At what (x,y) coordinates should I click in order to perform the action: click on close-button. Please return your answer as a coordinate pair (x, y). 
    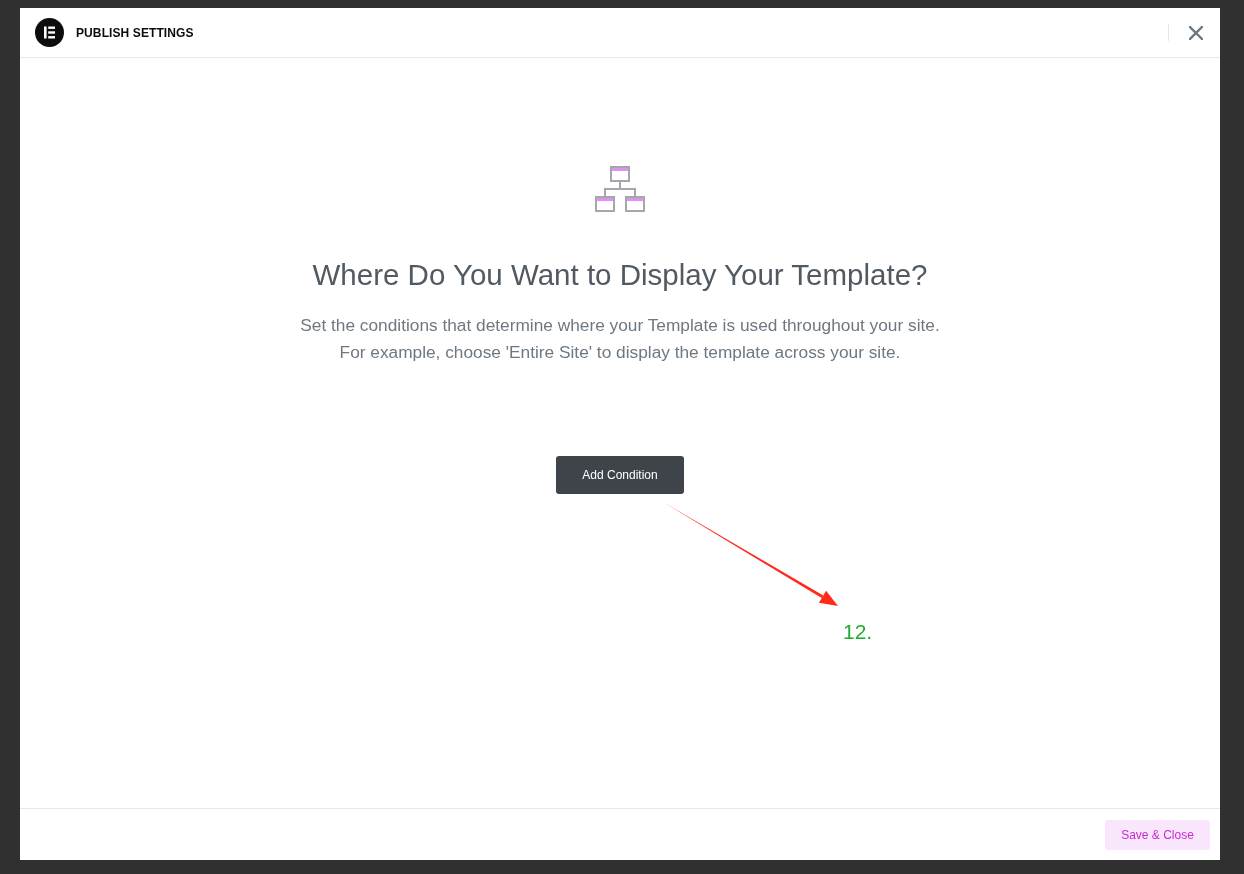
    Looking at the image, I should click on (1196, 32).